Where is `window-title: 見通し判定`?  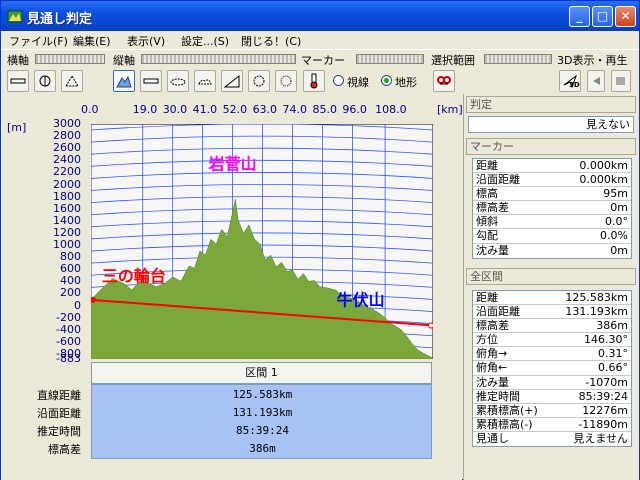 window-title: 見通し判定 is located at coordinates (60, 19).